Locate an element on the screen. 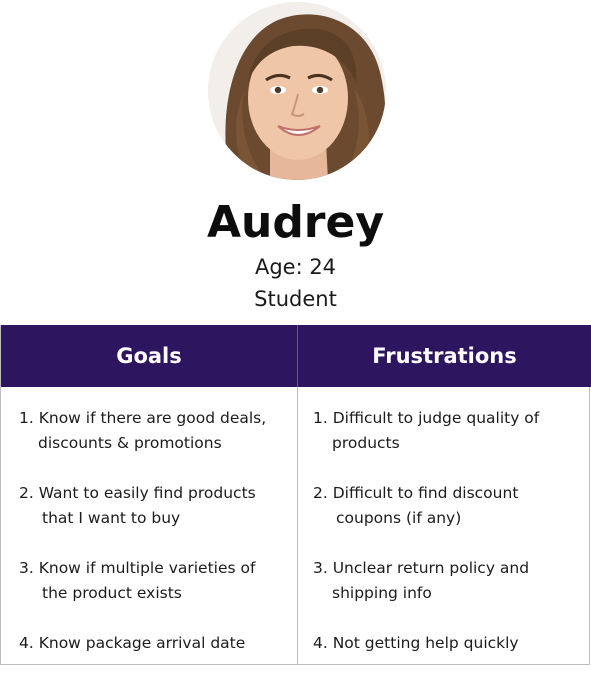 The height and width of the screenshot is (677, 591). persona-name: Audrey is located at coordinates (295, 222).